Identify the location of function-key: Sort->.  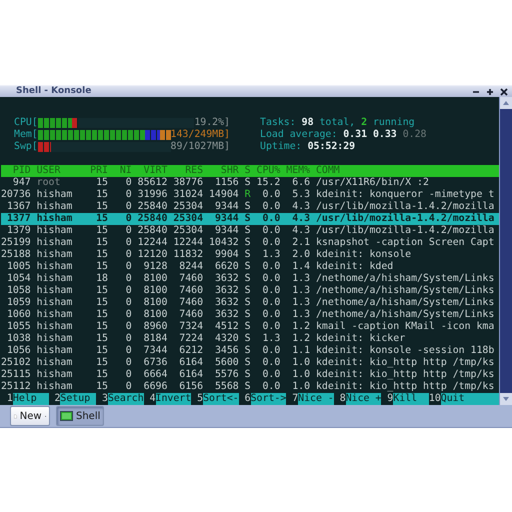
(268, 399).